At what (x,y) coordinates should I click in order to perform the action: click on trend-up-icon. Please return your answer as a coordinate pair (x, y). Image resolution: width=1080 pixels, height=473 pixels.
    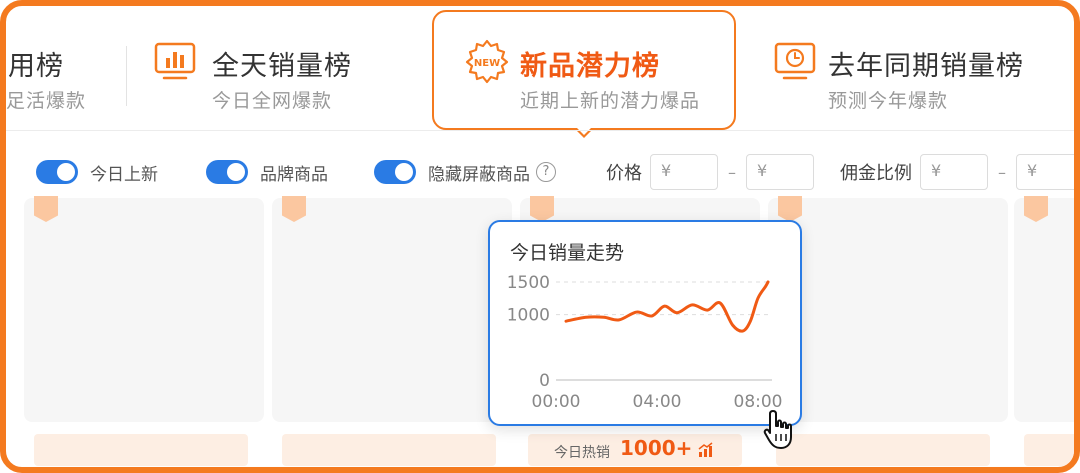
    Looking at the image, I should click on (706, 452).